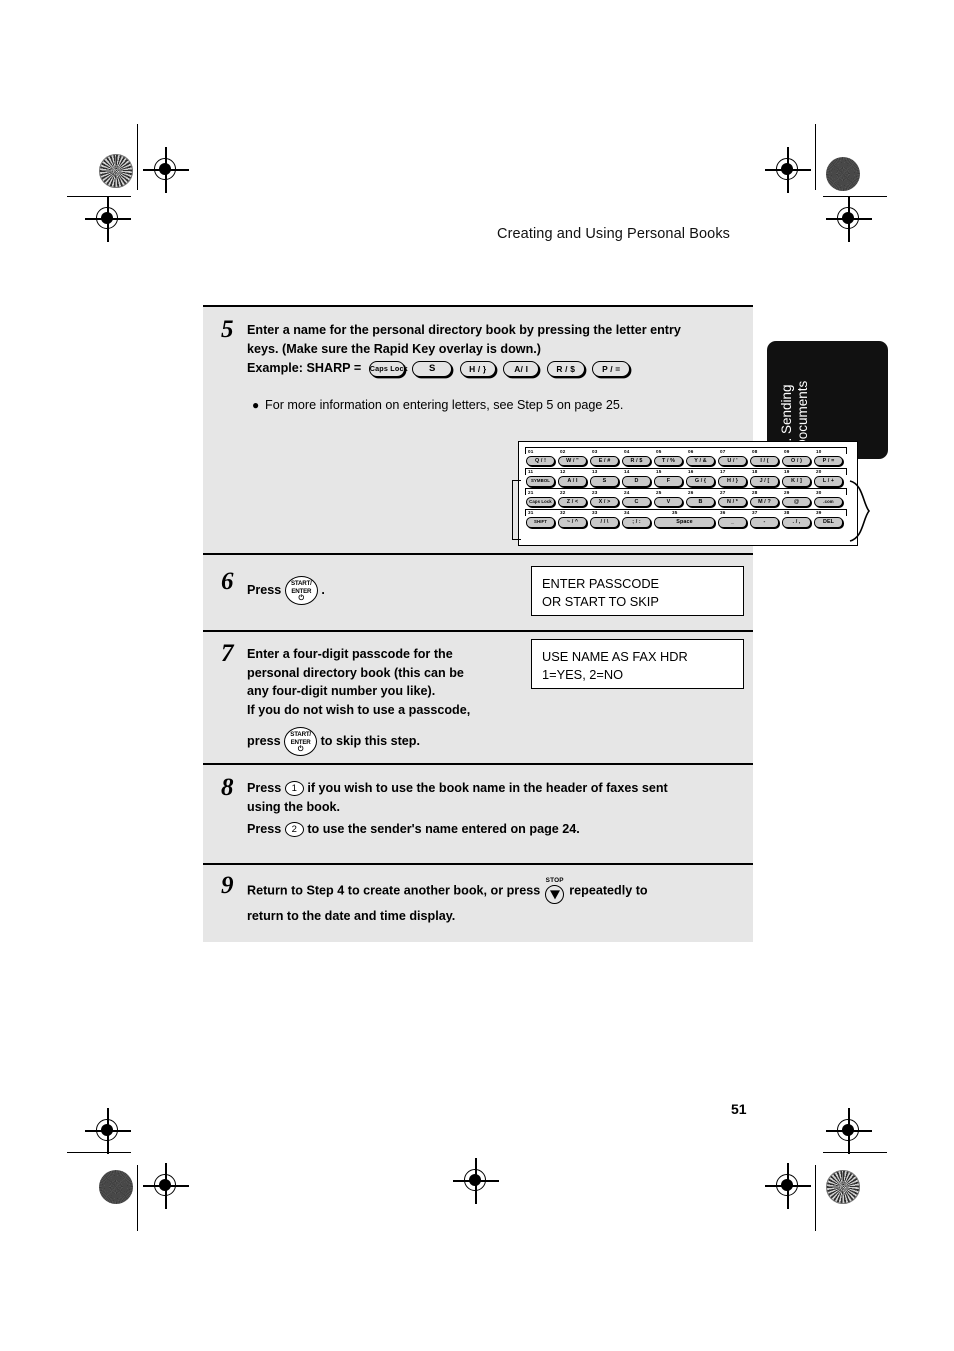 The image size is (954, 1351). What do you see at coordinates (828, 460) in the screenshot?
I see `overlay-key-p: P / =` at bounding box center [828, 460].